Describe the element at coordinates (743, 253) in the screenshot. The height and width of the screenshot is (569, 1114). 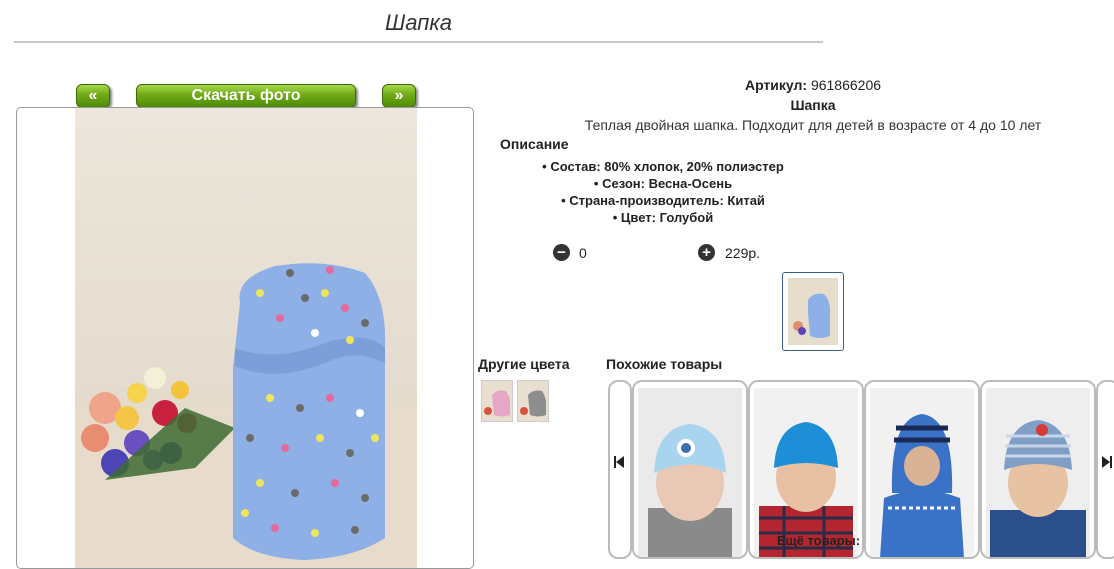
I see `product-price: 229р.` at that location.